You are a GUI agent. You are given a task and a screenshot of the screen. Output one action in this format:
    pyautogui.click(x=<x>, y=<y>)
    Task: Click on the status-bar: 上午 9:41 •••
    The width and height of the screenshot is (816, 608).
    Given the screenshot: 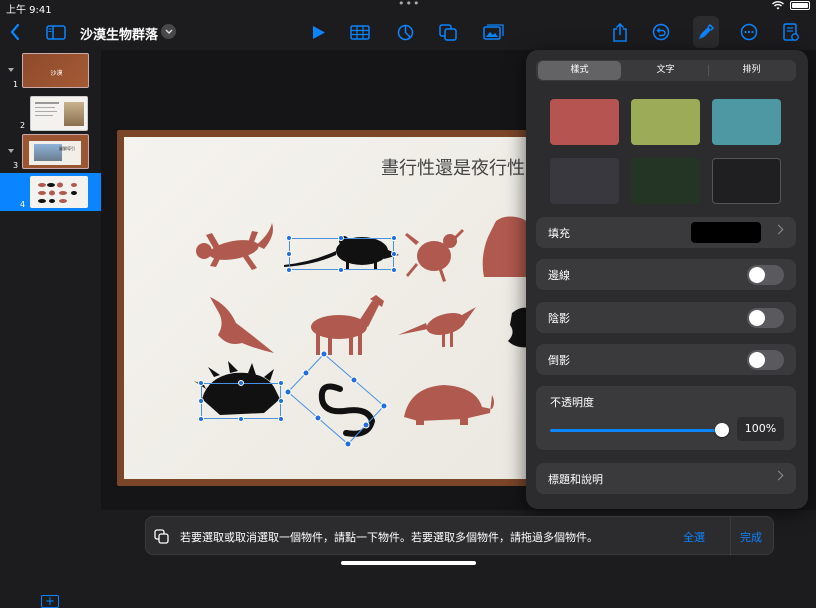 What is the action you would take?
    pyautogui.click(x=408, y=8)
    